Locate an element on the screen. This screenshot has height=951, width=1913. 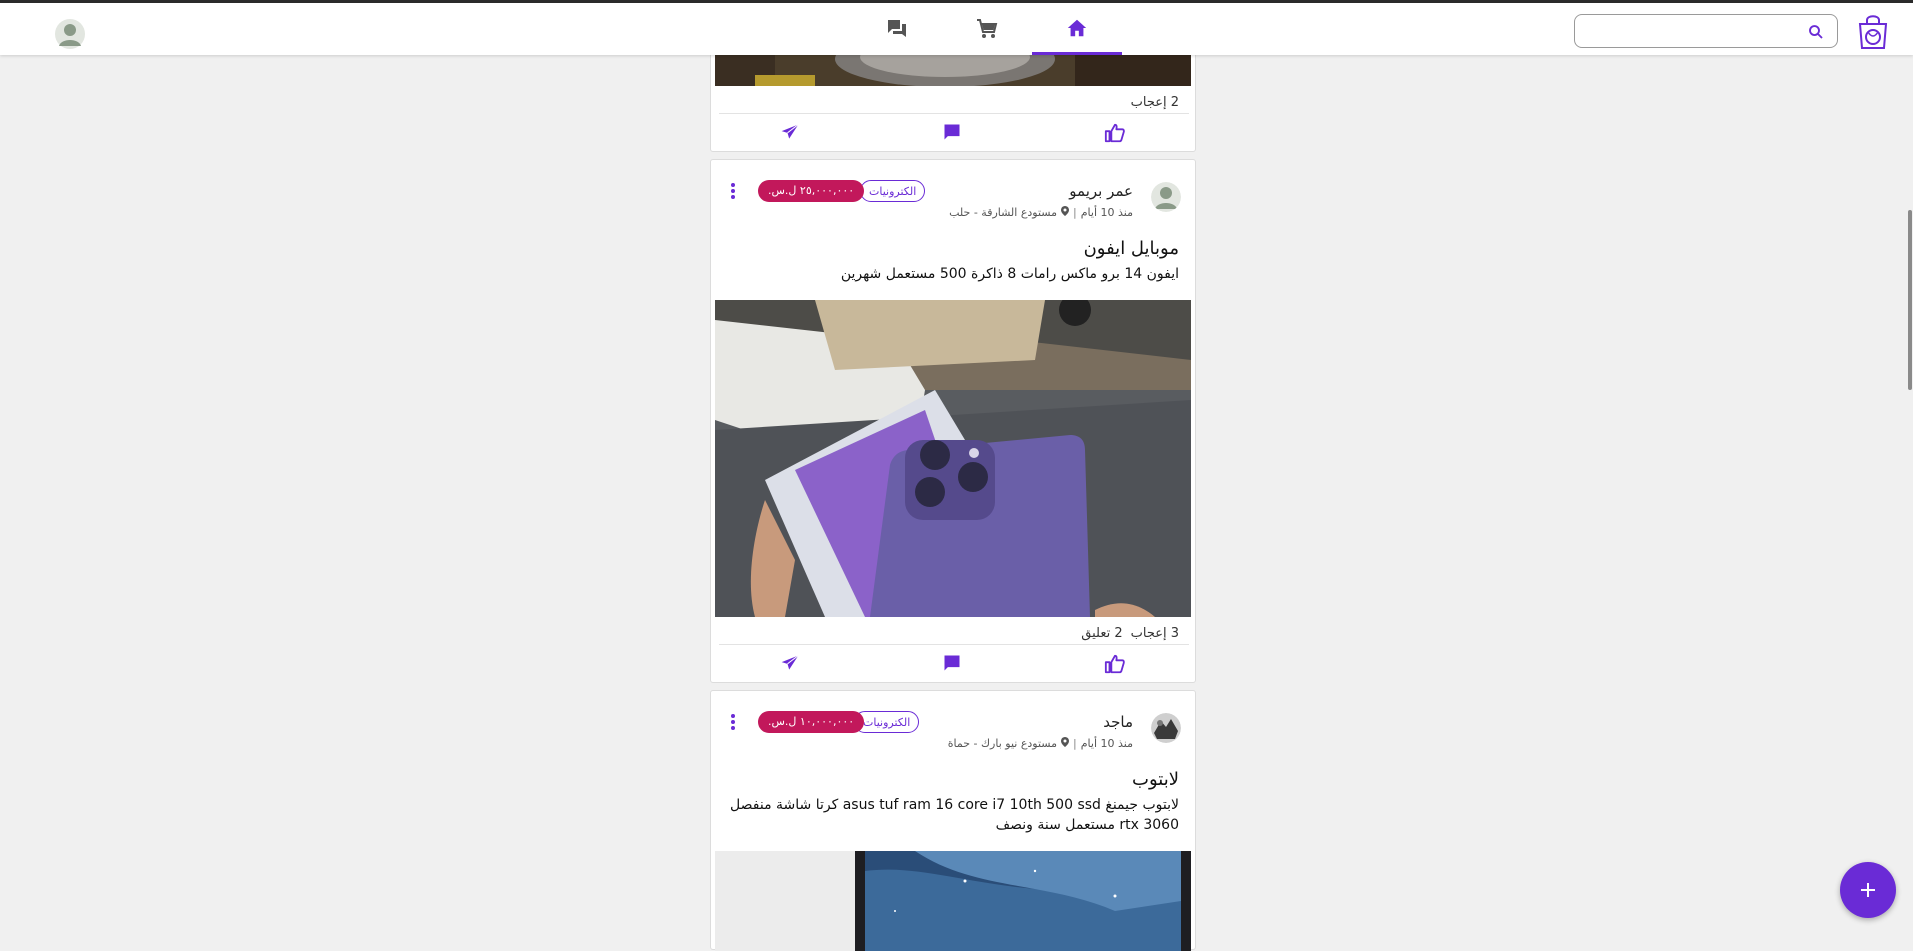
post-stats: 2 إعجاب is located at coordinates (1155, 102).